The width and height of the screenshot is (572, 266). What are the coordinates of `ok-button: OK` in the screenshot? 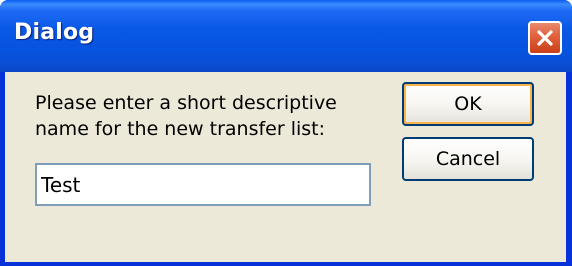 It's located at (468, 104).